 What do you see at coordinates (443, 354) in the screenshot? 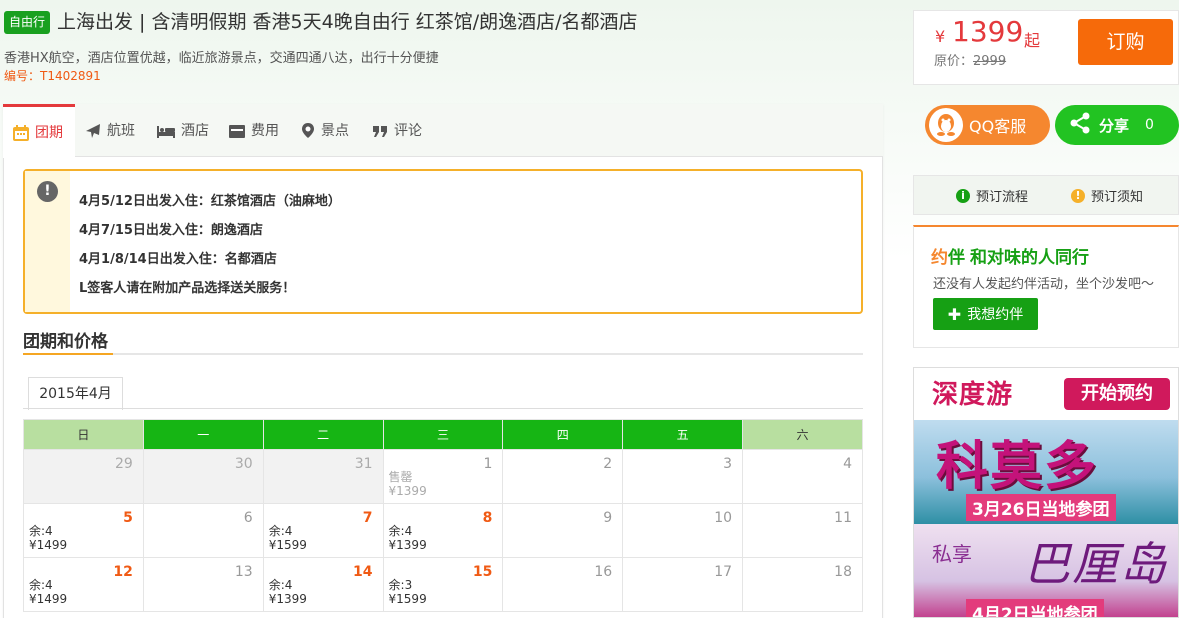
I see `section-divider` at bounding box center [443, 354].